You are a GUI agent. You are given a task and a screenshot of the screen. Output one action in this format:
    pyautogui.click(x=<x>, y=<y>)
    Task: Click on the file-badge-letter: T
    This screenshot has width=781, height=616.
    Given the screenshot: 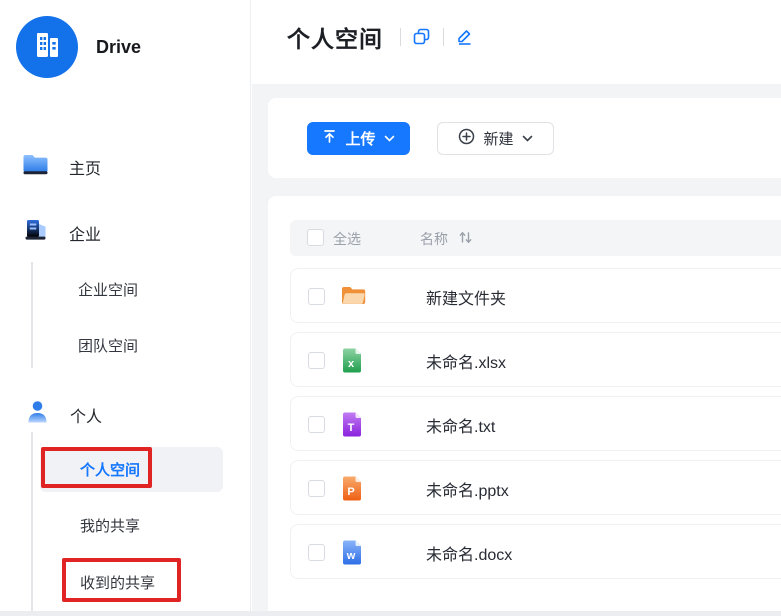 What is the action you would take?
    pyautogui.click(x=351, y=428)
    